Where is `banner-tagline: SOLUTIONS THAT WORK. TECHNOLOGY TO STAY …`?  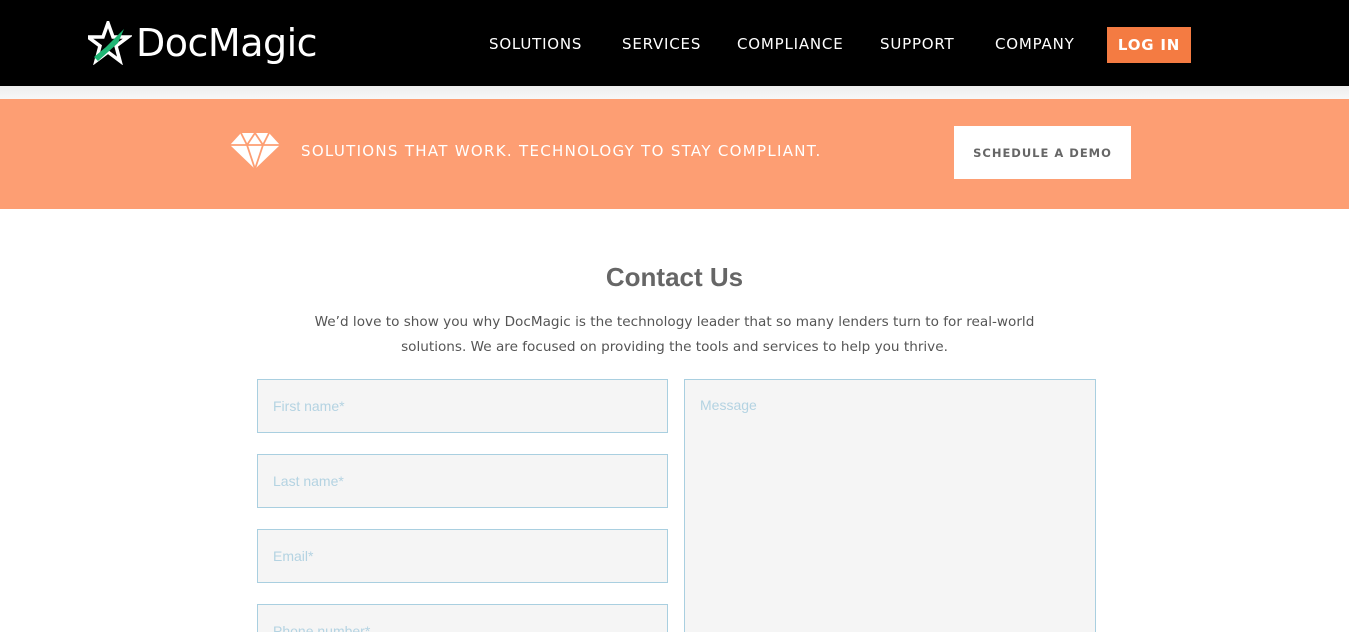 banner-tagline: SOLUTIONS THAT WORK. TECHNOLOGY TO STAY … is located at coordinates (561, 151).